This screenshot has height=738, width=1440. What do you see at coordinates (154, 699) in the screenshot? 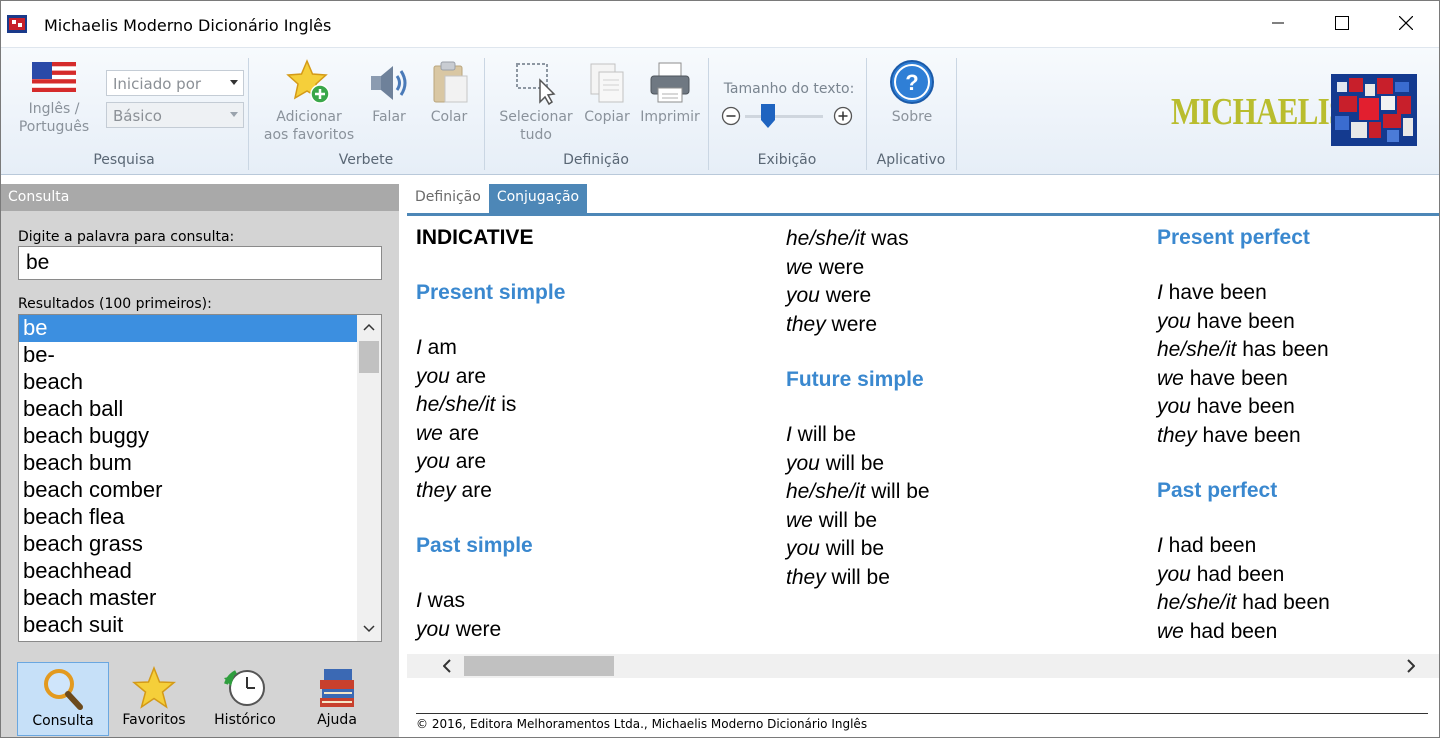
I see `nav-favoritos: Favoritos` at bounding box center [154, 699].